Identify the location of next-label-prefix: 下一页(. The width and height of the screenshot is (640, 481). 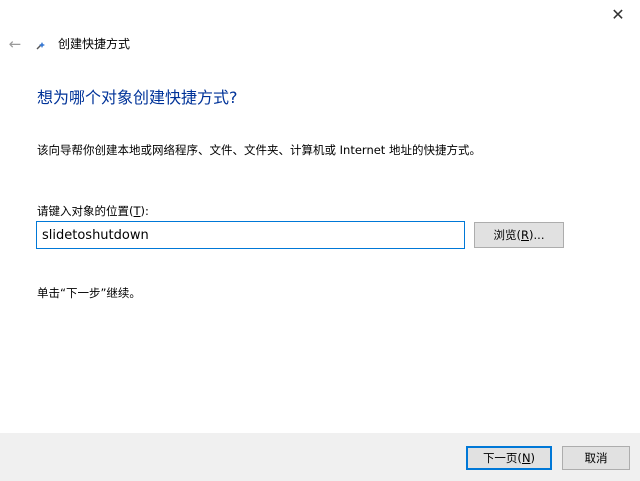
(502, 458).